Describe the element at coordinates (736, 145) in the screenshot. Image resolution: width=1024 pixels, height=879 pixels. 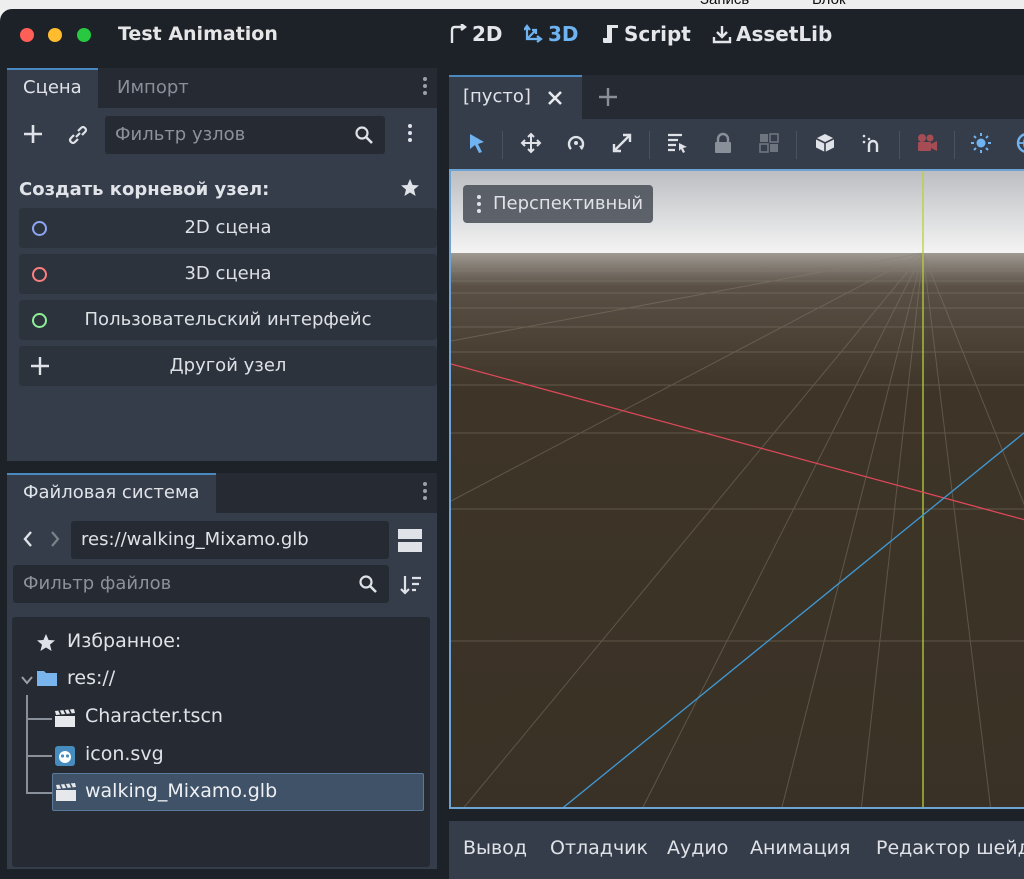
I see `viewport-toolbar` at that location.